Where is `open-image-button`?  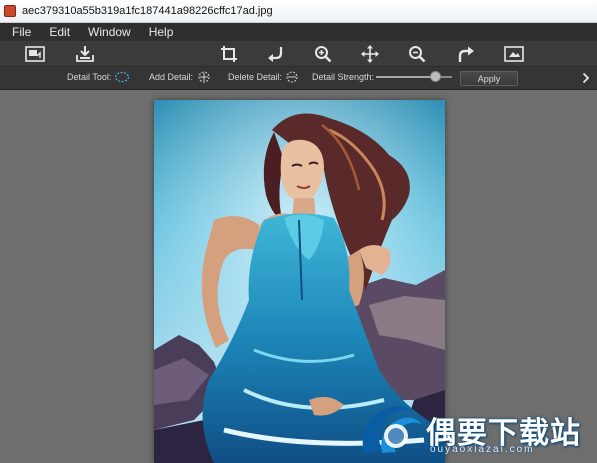
open-image-button is located at coordinates (35, 54).